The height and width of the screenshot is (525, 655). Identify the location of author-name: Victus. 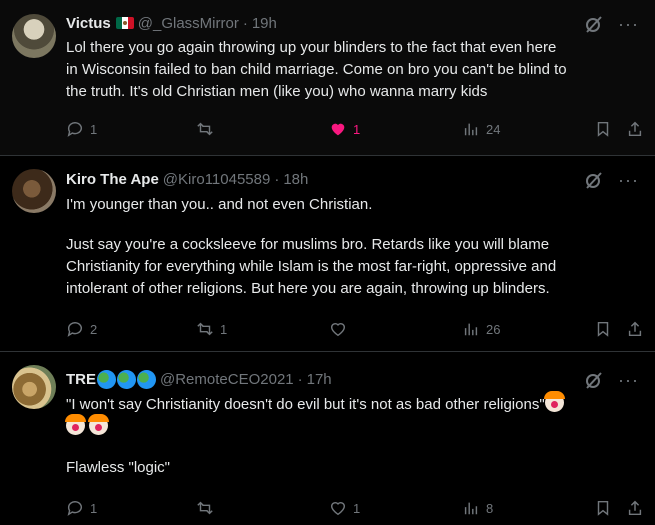
(88, 23).